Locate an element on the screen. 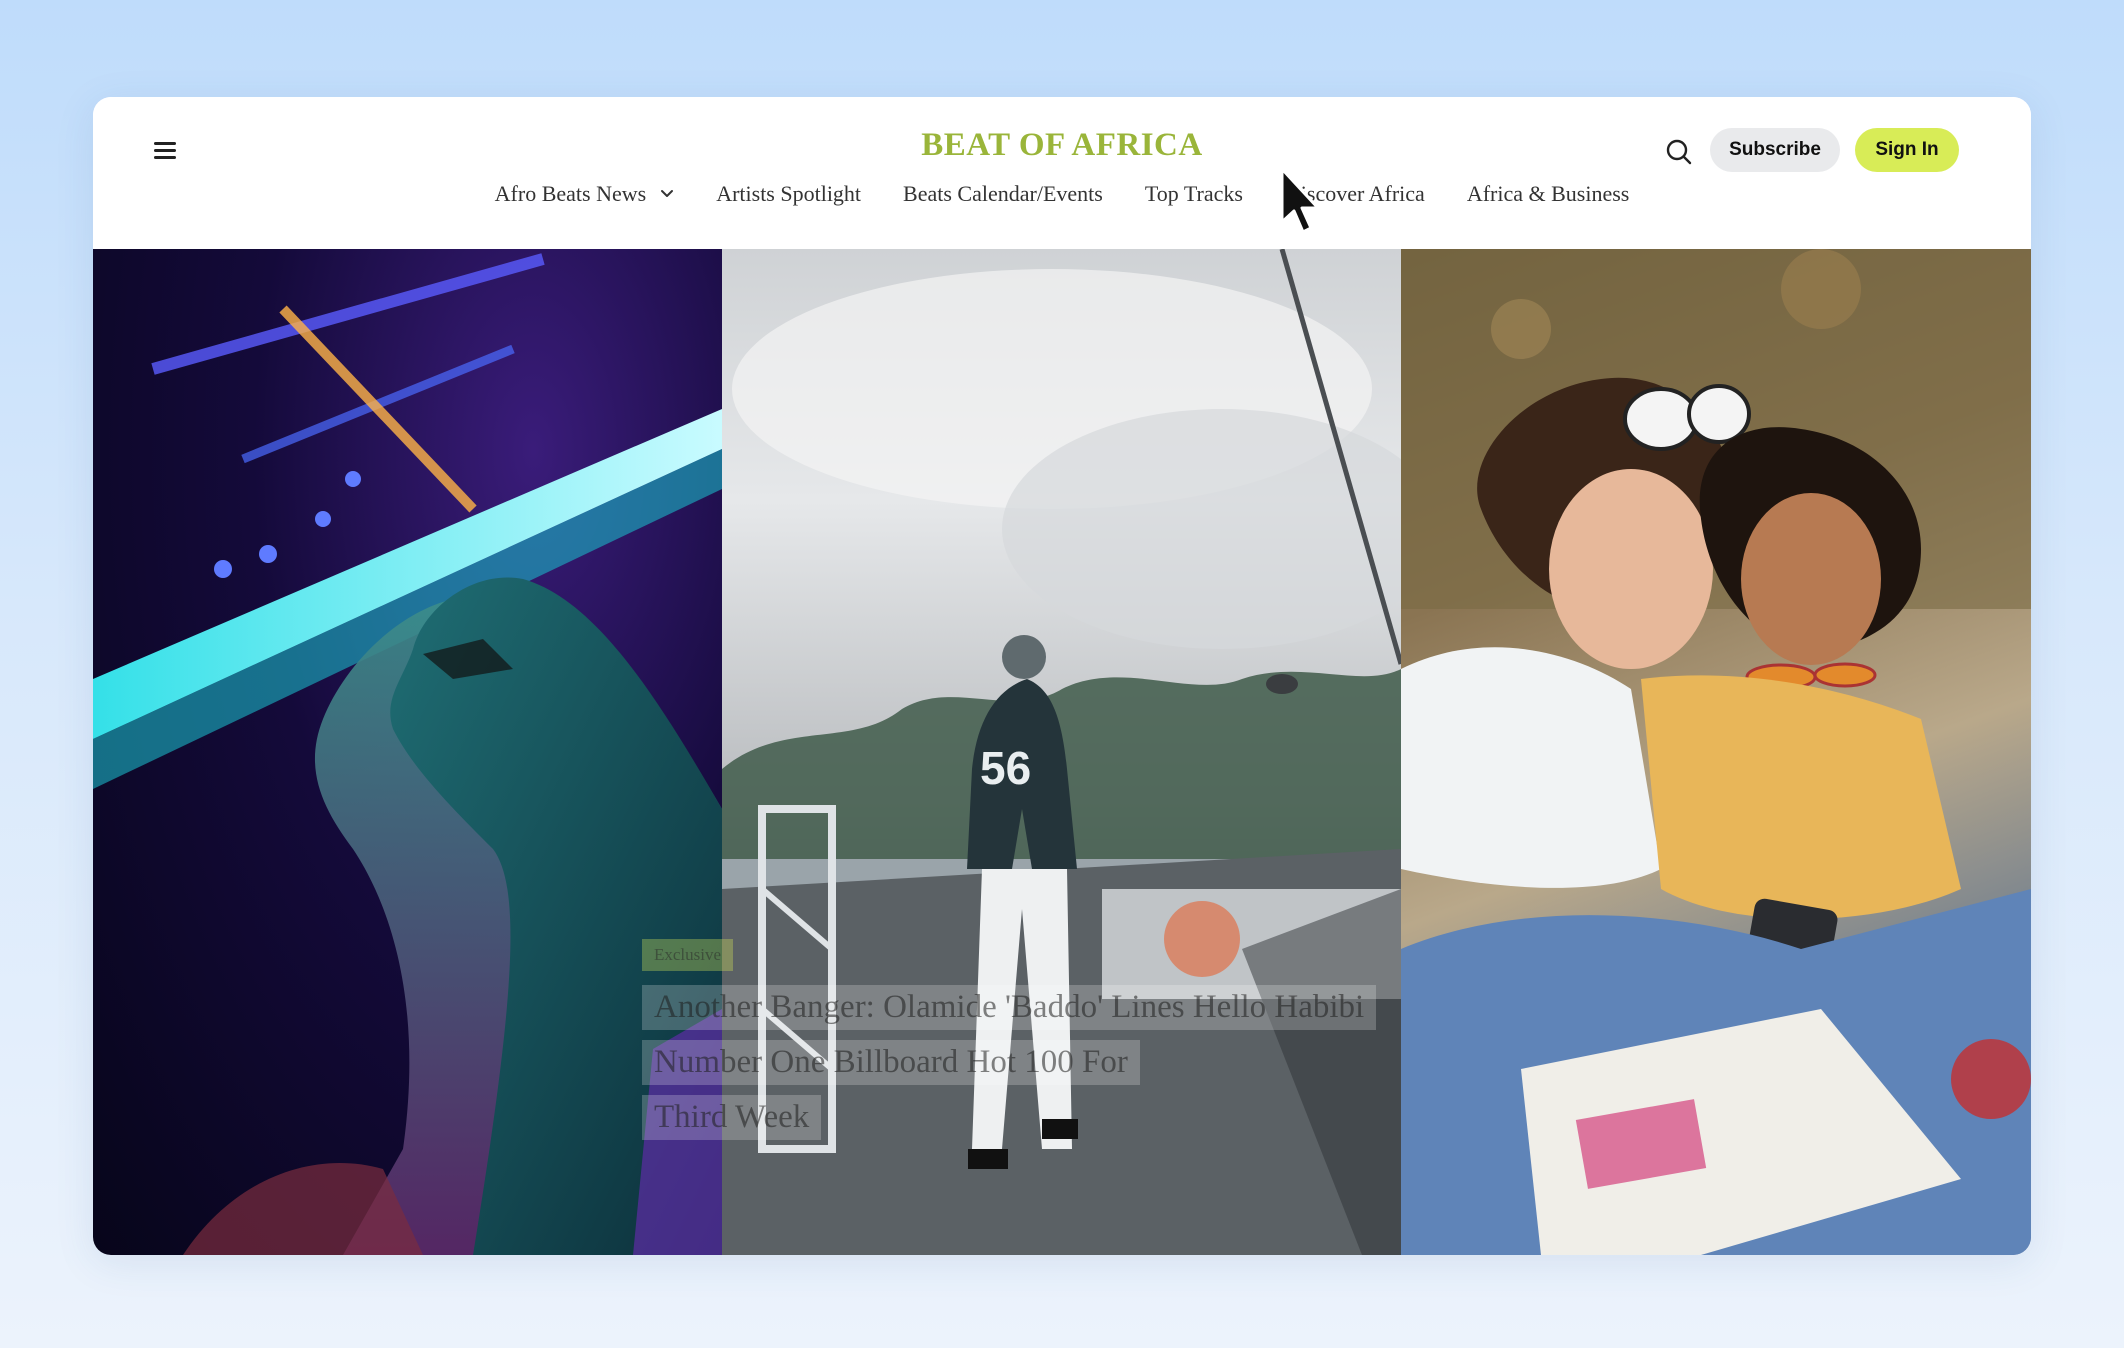 This screenshot has width=2124, height=1348. sign-in-button: Sign In is located at coordinates (1907, 150).